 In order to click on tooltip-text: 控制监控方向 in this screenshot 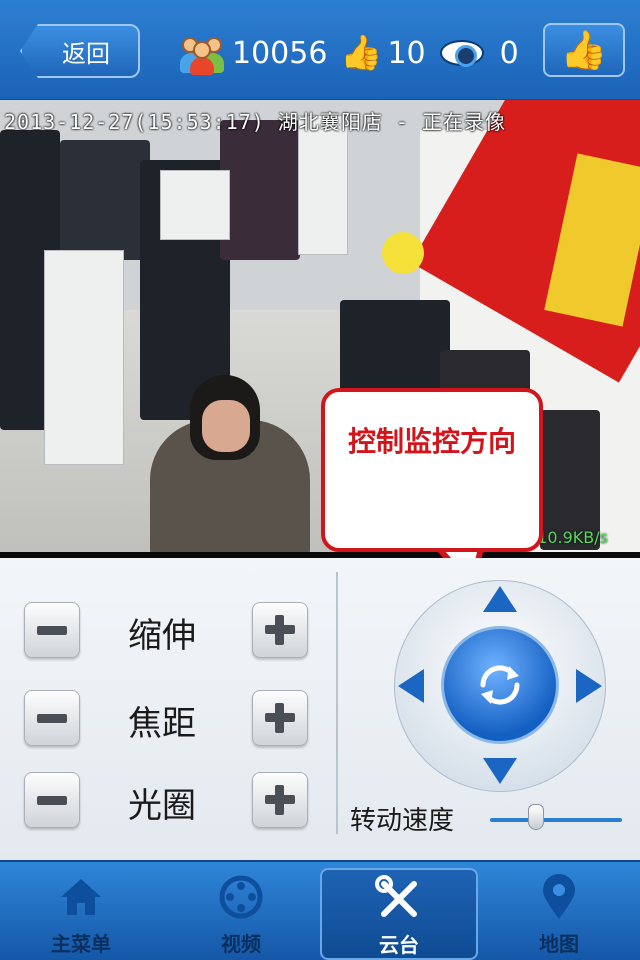, I will do `click(431, 441)`.